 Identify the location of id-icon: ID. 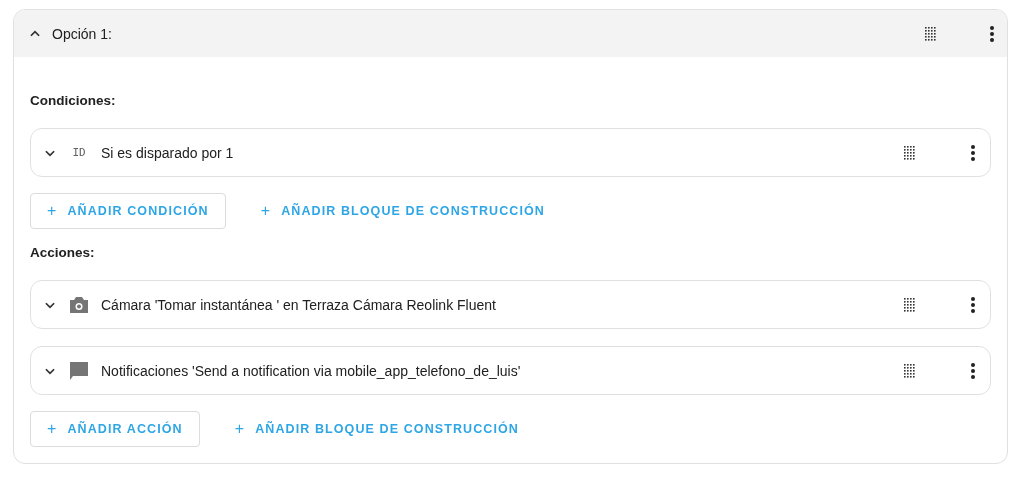
(79, 152).